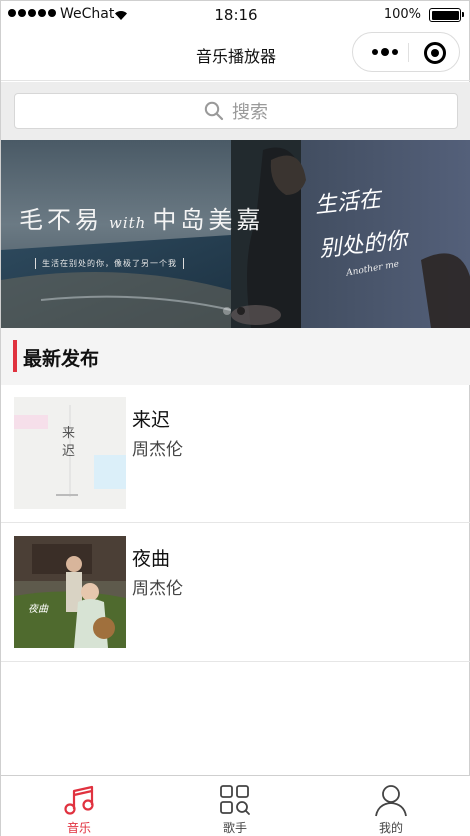 The image size is (470, 836). What do you see at coordinates (15, 356) in the screenshot?
I see `section-accent-bar` at bounding box center [15, 356].